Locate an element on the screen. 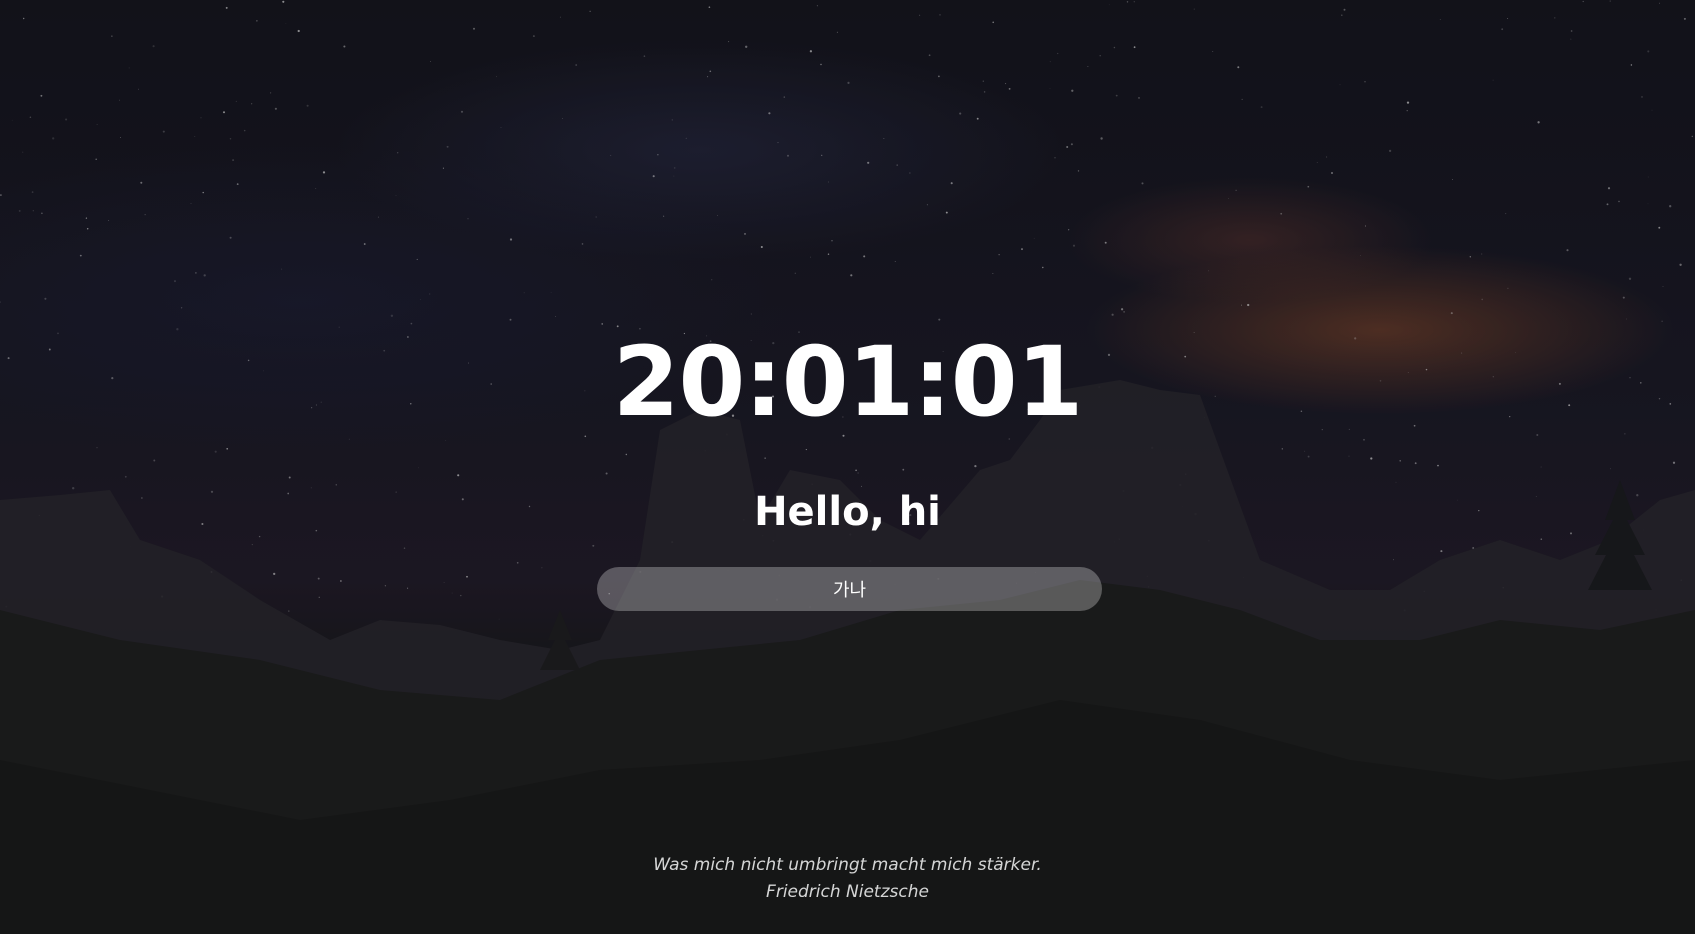  quote-author: Friedrich Nietzsche is located at coordinates (847, 892).